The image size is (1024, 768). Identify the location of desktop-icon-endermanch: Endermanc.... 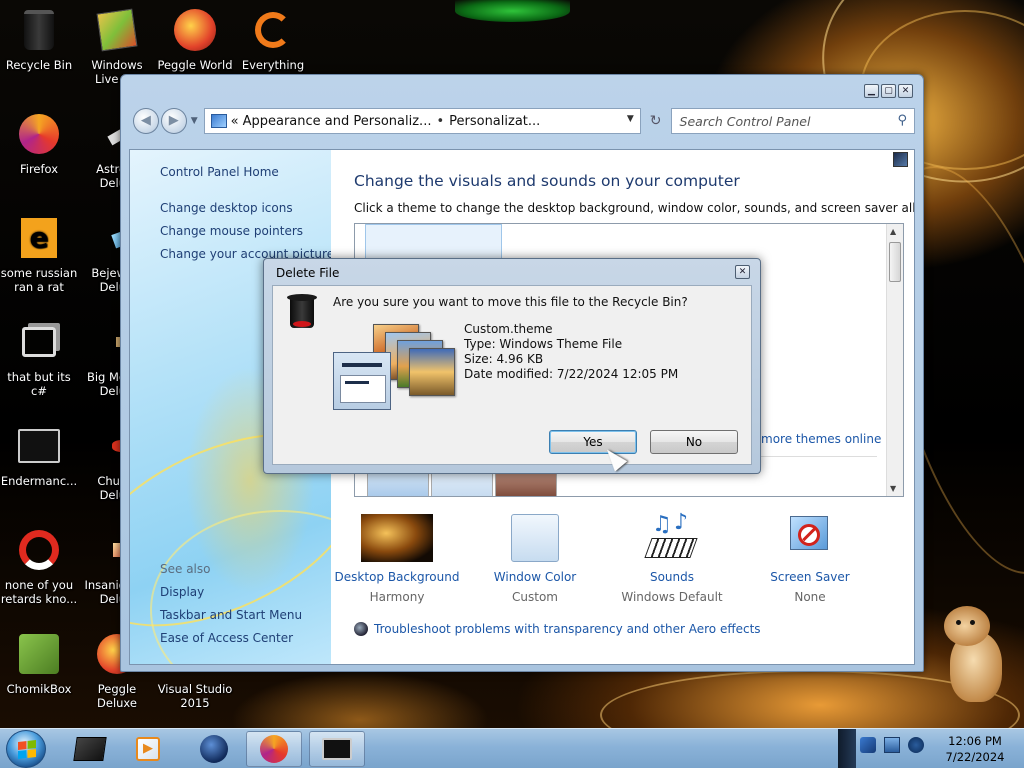
(39, 455).